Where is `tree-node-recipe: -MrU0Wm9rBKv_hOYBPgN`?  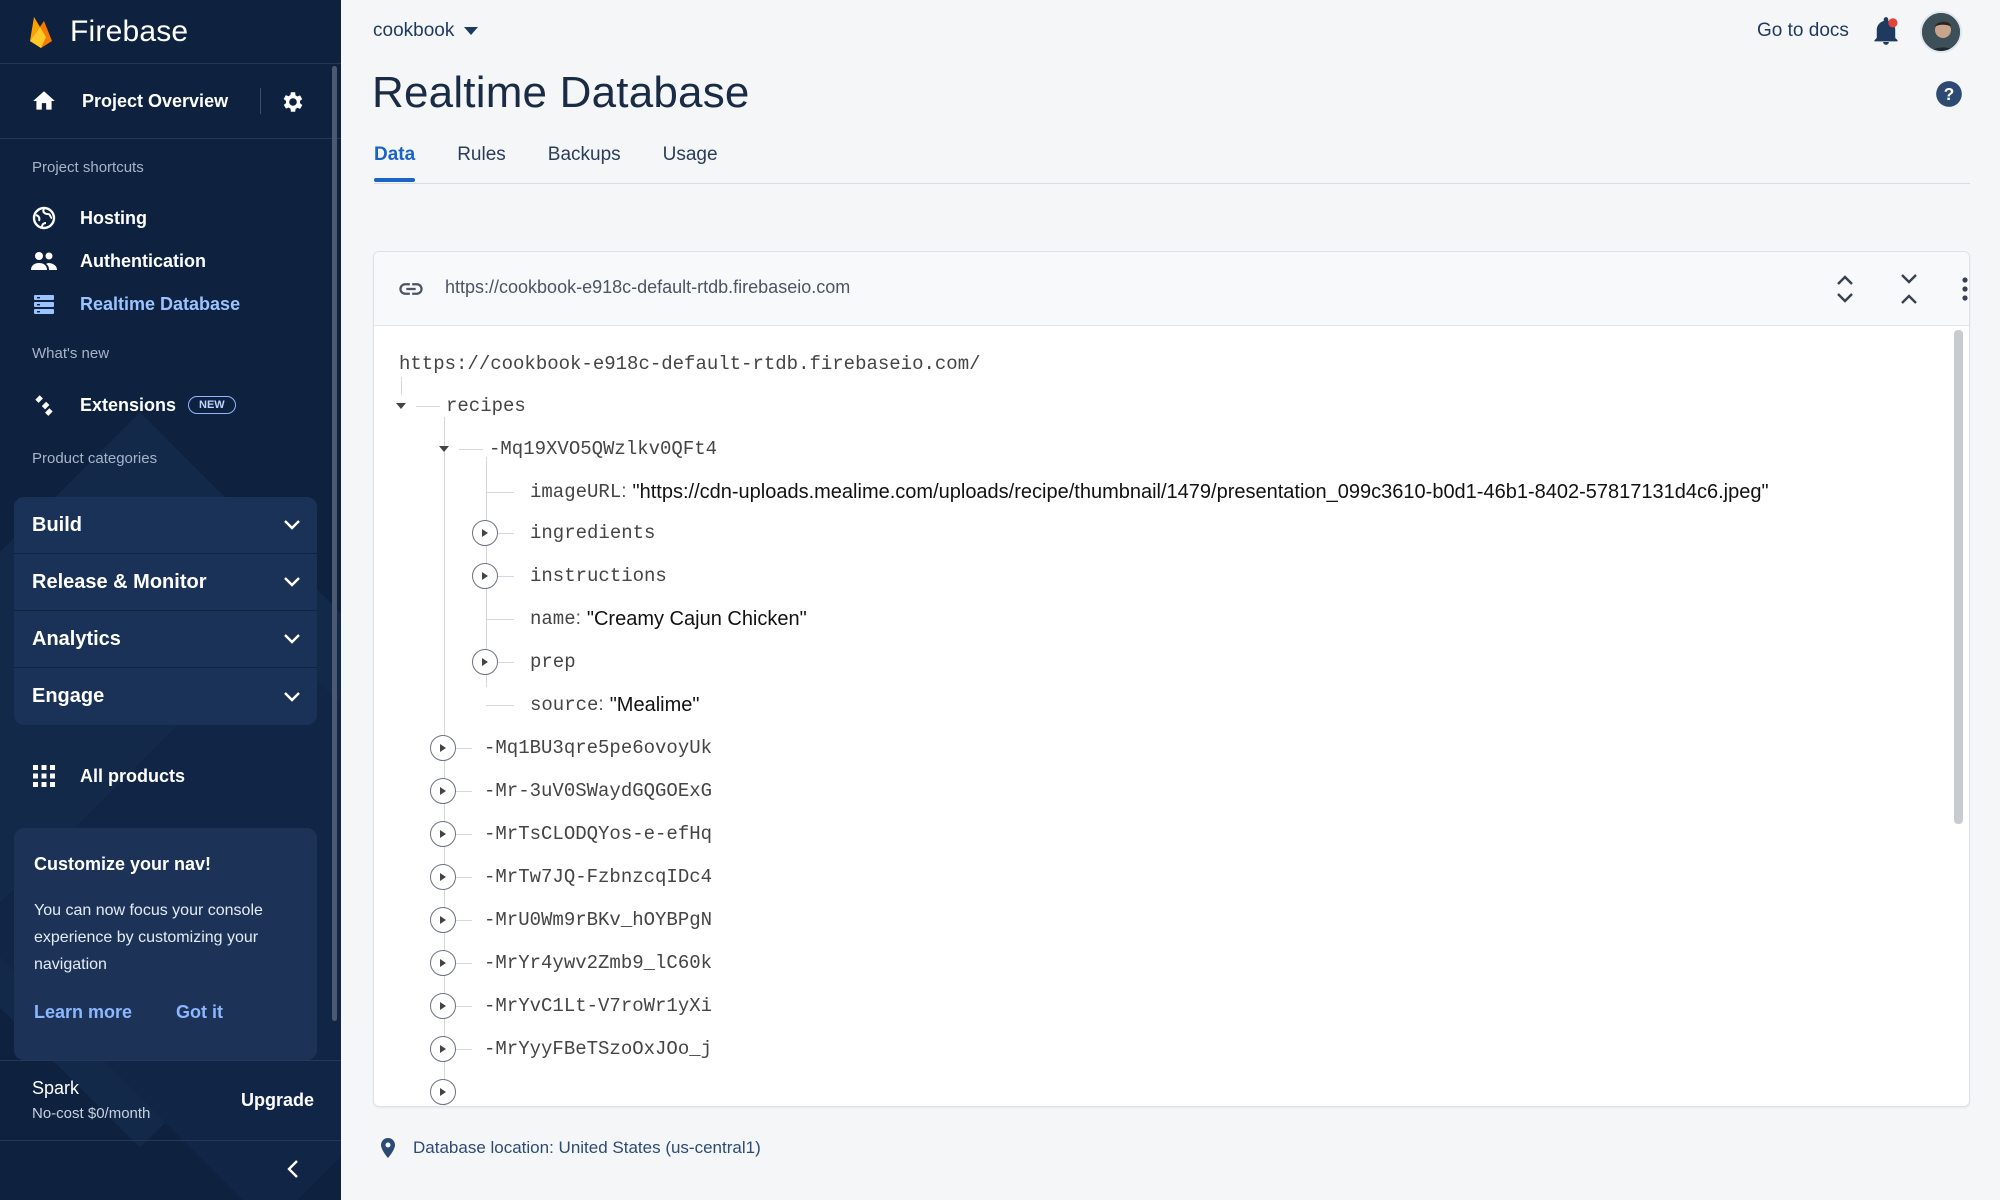
tree-node-recipe: -MrU0Wm9rBKv_hOYBPgN is located at coordinates (584, 920).